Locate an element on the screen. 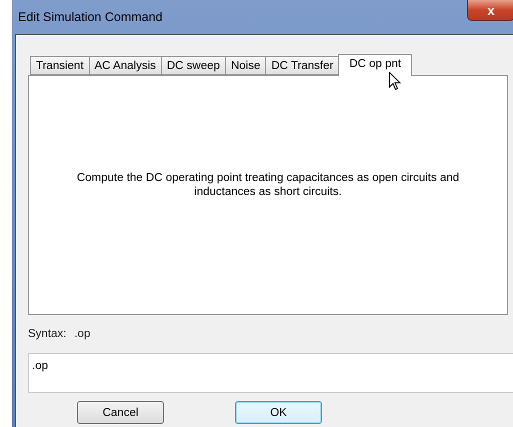 This screenshot has width=513, height=427. tab: Transient is located at coordinates (60, 65).